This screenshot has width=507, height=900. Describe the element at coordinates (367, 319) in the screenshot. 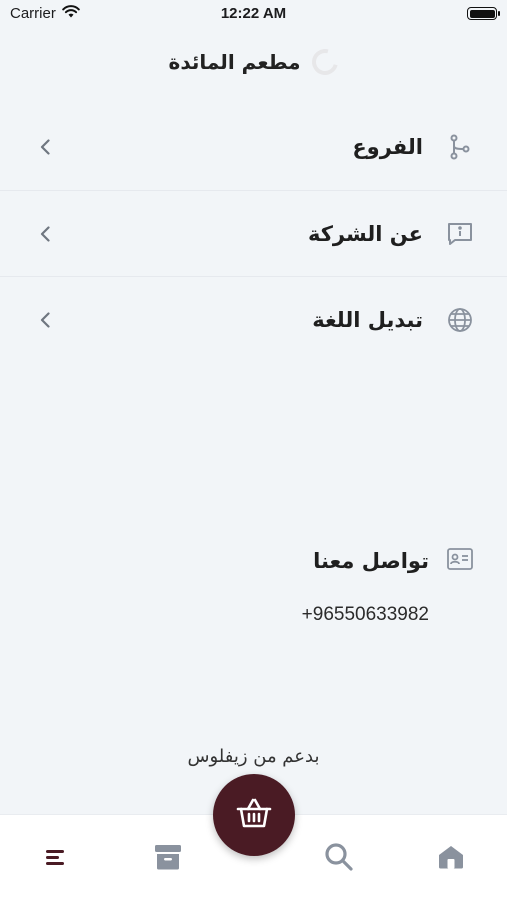

I see `menu-item-label: تبديل اللغة` at that location.